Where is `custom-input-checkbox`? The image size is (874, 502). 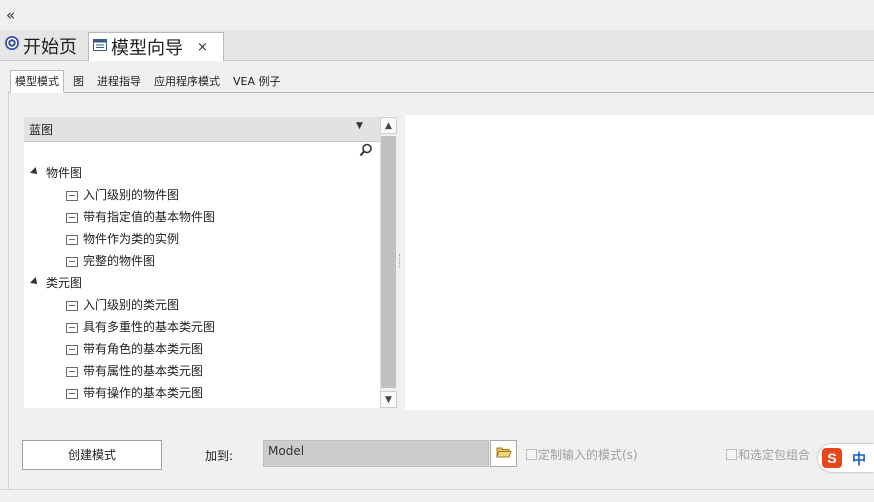
custom-input-checkbox is located at coordinates (531, 454).